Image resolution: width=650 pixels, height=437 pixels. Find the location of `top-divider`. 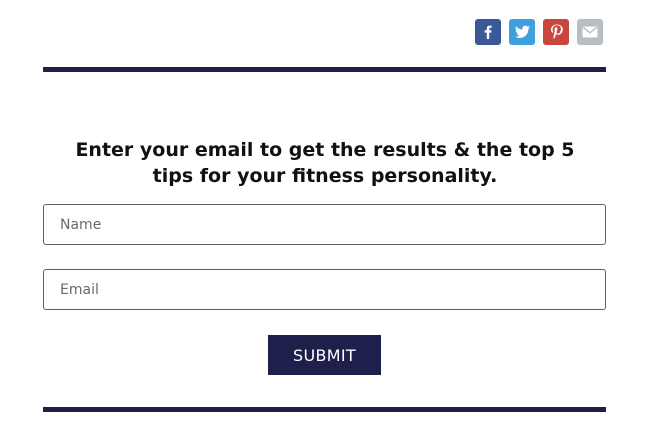

top-divider is located at coordinates (324, 69).